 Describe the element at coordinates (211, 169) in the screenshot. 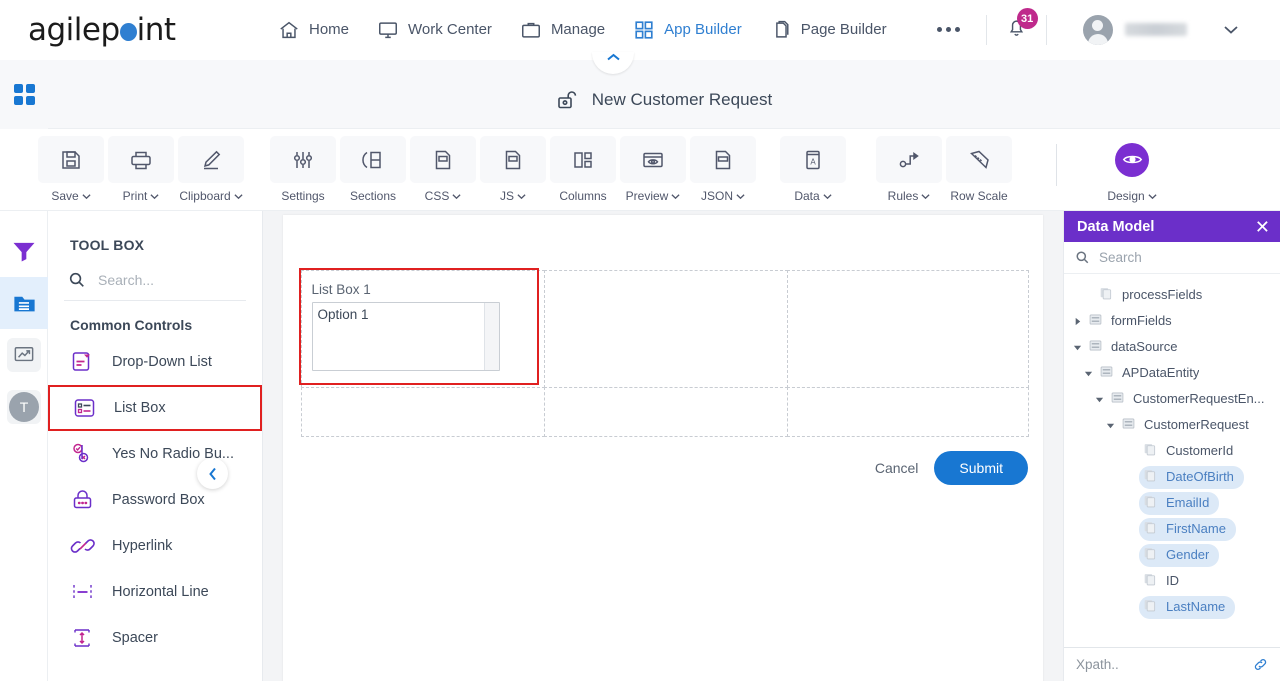

I see `toolbar-clipboard-button: Clipboard` at that location.